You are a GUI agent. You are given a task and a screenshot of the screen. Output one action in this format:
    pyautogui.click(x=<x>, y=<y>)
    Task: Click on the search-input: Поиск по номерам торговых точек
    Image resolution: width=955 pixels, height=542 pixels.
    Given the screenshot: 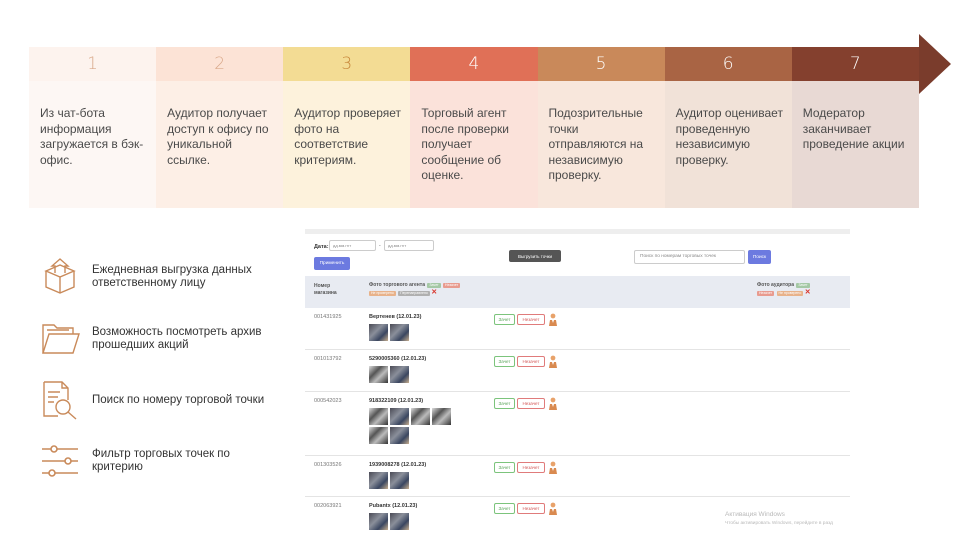 What is the action you would take?
    pyautogui.click(x=689, y=257)
    